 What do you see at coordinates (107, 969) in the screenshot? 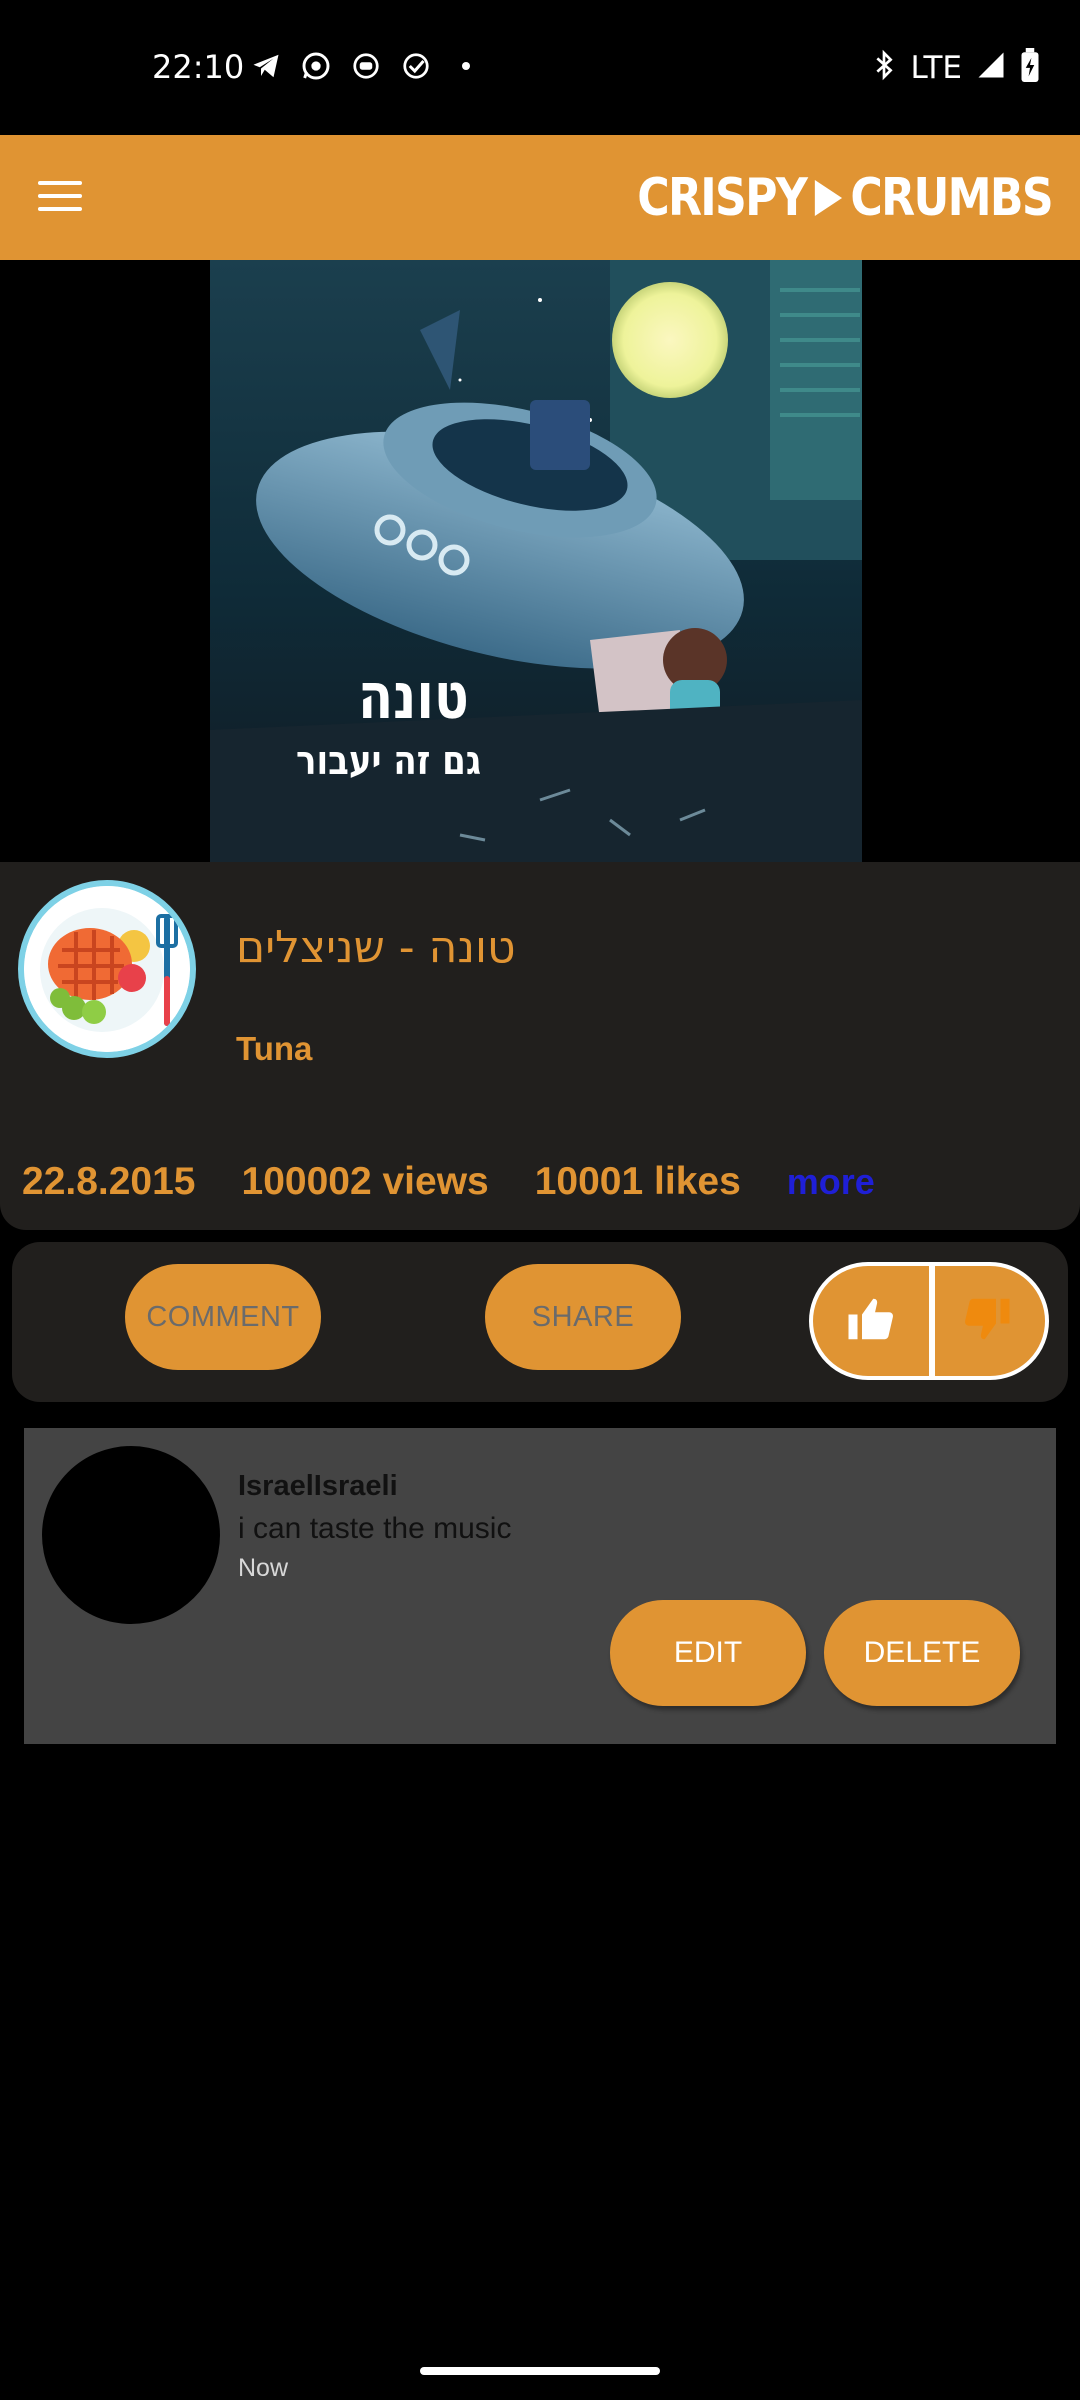
I see `channel-avatar` at bounding box center [107, 969].